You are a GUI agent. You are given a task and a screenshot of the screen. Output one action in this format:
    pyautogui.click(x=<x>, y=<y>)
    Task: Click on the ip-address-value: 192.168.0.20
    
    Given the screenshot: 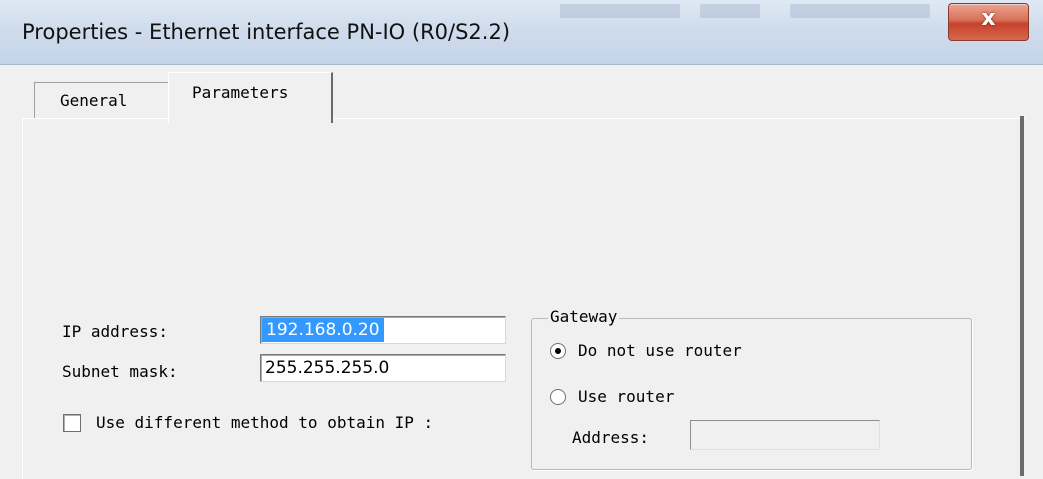 What is the action you would take?
    pyautogui.click(x=323, y=330)
    